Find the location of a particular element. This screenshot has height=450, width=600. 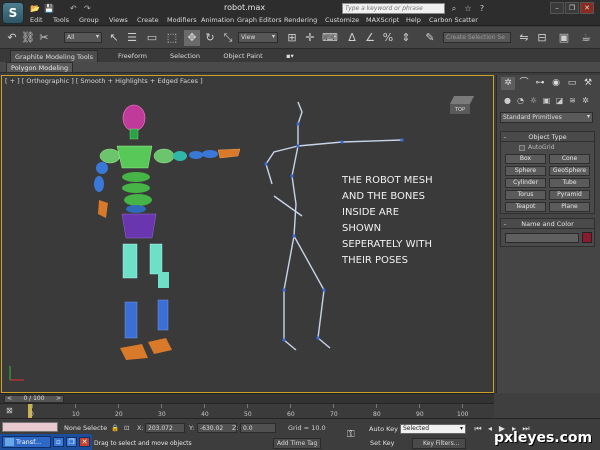

tab-graphite-modeling: Graphite Modeling Tools is located at coordinates (54, 56).